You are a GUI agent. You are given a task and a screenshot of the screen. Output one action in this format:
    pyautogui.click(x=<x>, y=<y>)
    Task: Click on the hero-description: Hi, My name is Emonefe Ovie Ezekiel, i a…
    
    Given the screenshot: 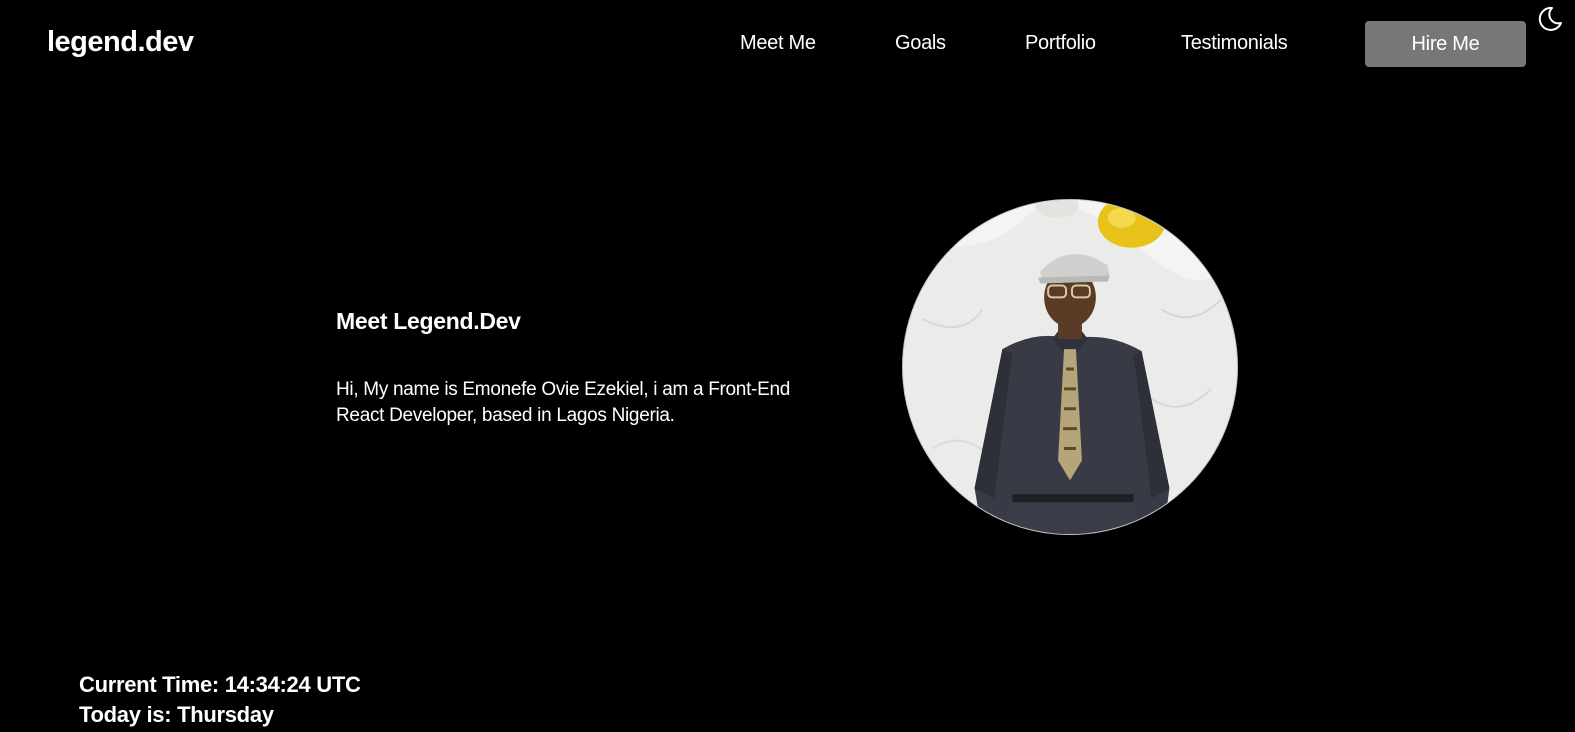 What is the action you would take?
    pyautogui.click(x=563, y=402)
    